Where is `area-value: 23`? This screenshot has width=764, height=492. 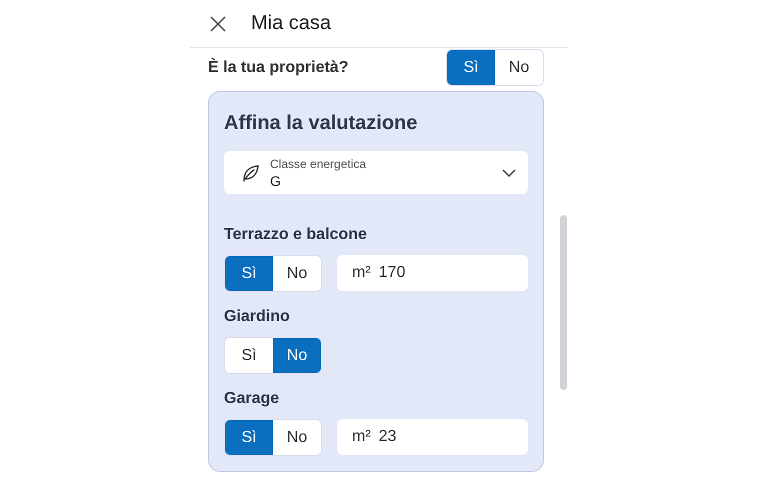
area-value: 23 is located at coordinates (387, 437).